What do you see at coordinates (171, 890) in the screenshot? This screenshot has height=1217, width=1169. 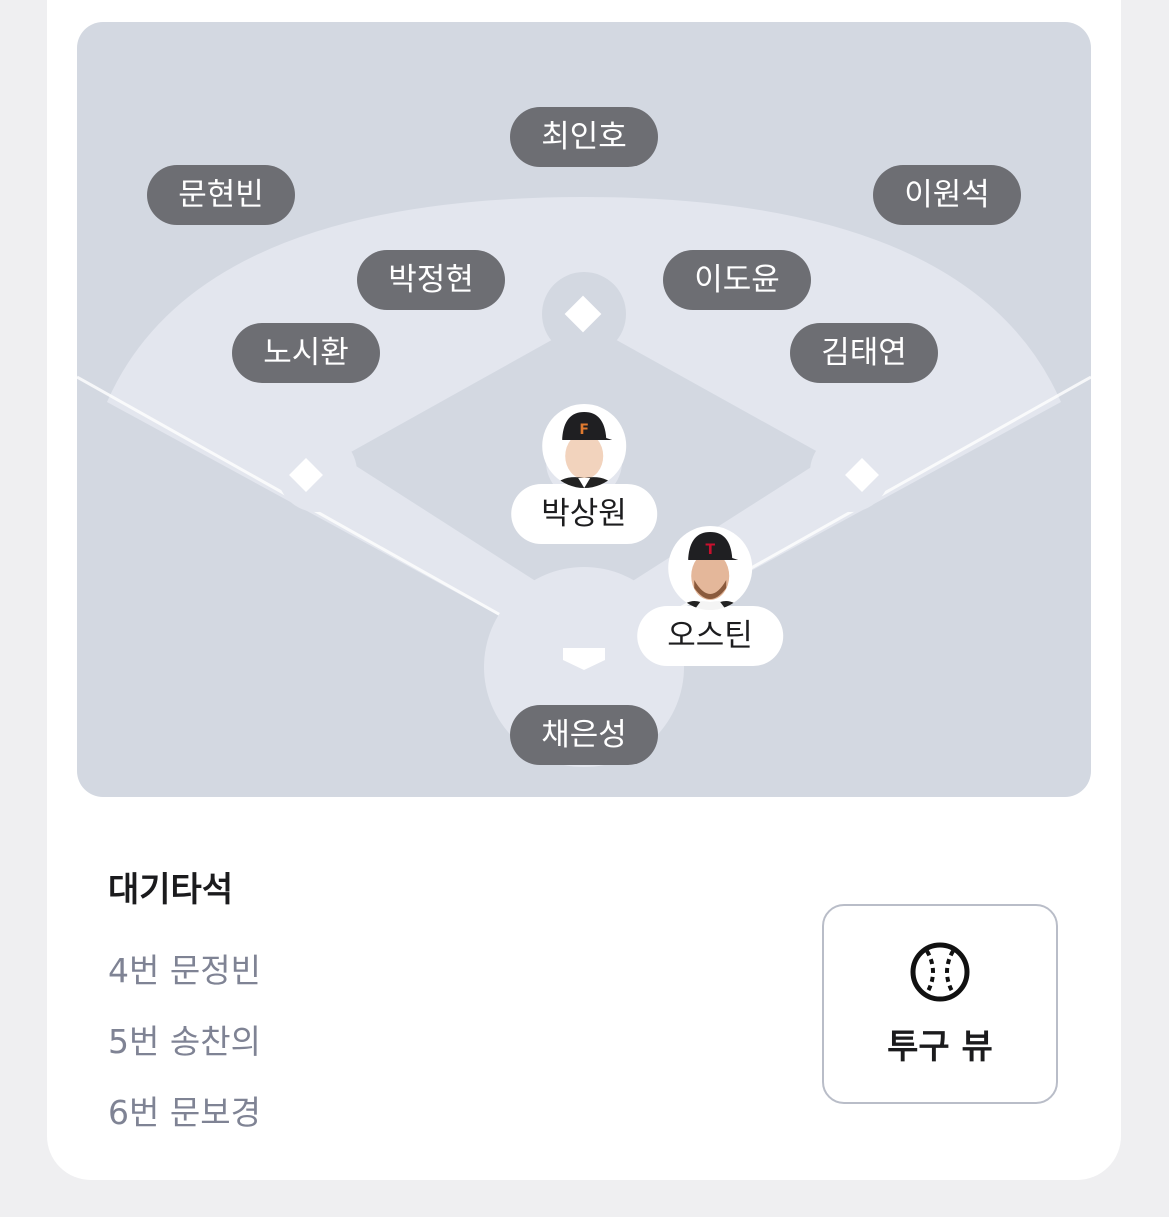 I see `on-deck-title: 대기타석` at bounding box center [171, 890].